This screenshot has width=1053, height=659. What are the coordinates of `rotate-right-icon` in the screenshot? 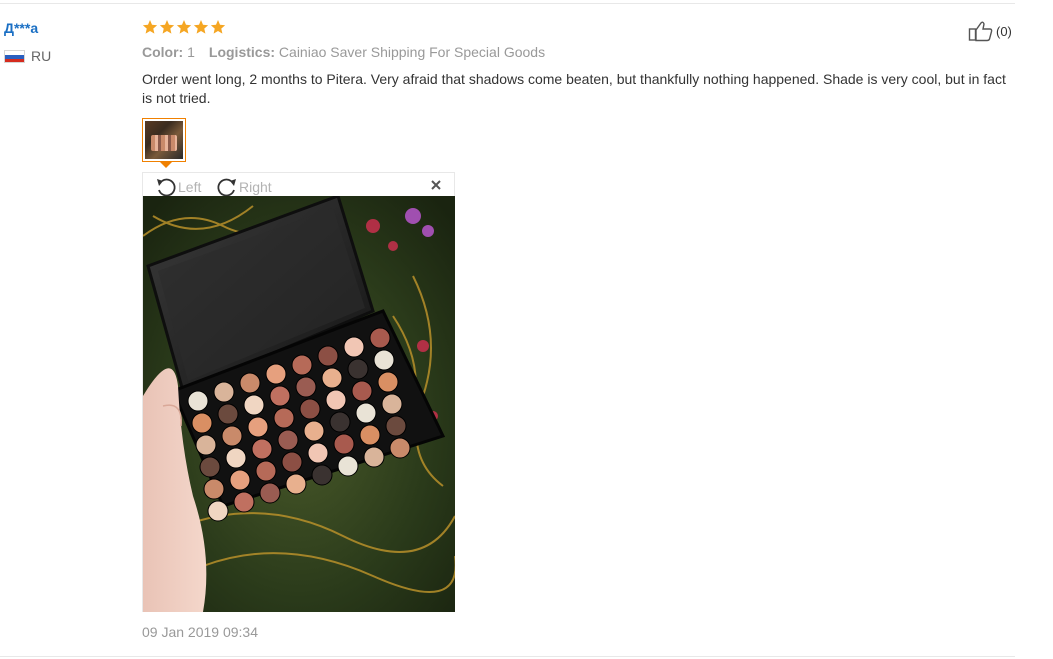 It's located at (226, 187).